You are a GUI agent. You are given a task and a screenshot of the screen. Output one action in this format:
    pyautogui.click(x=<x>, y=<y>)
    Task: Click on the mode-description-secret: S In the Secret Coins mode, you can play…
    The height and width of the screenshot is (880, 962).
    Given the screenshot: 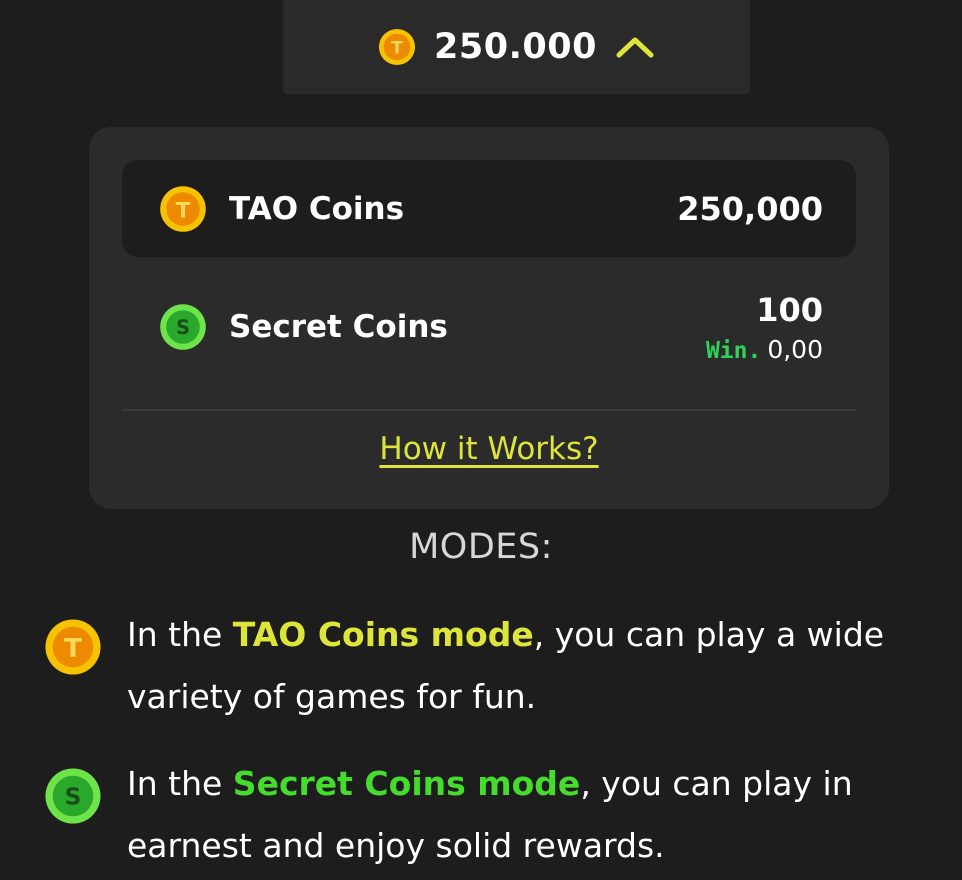 What is the action you would take?
    pyautogui.click(x=489, y=820)
    